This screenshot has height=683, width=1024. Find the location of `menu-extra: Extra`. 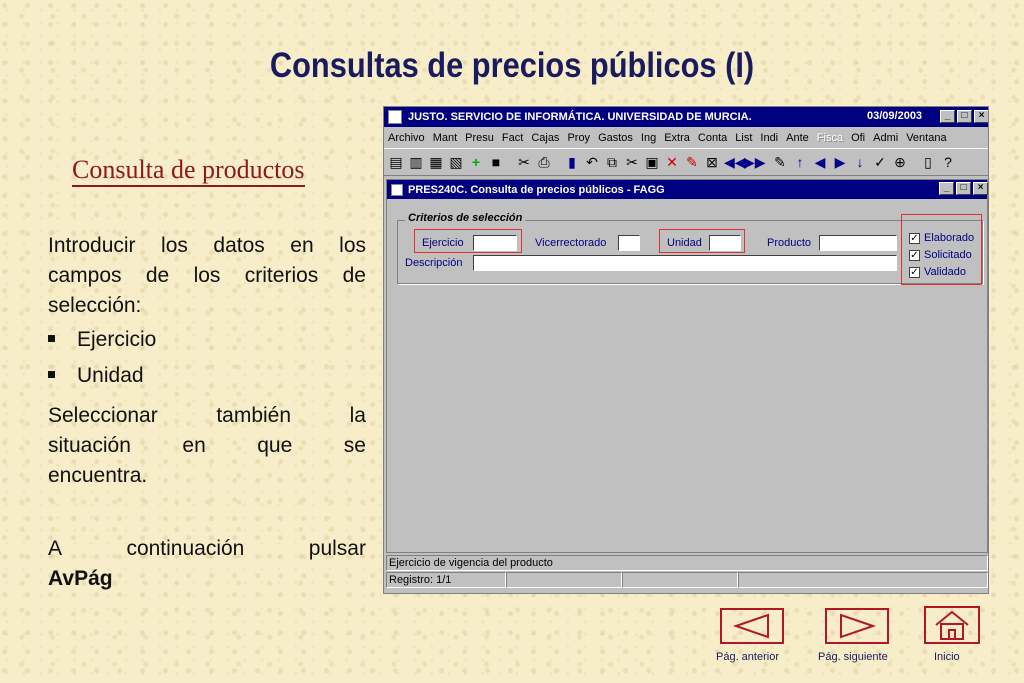

menu-extra: Extra is located at coordinates (677, 138).